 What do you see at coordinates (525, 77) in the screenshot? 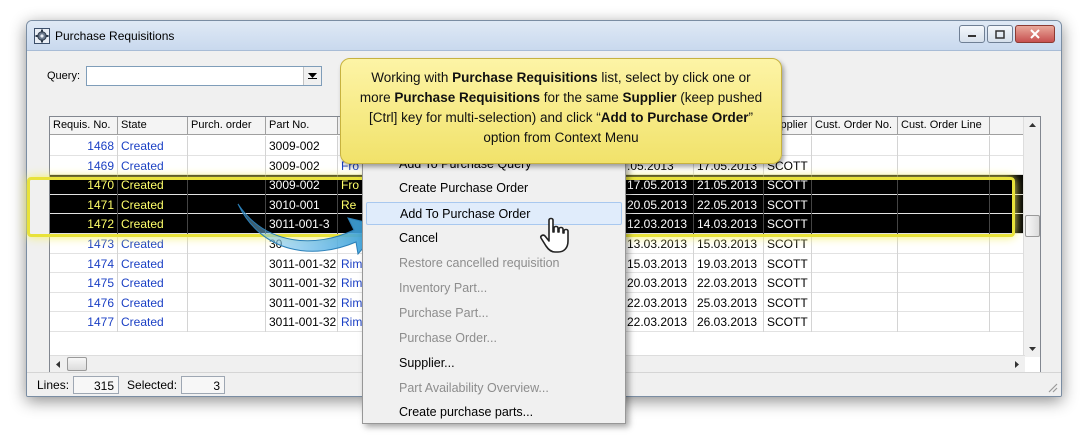
I see `callout-bold-1: Purchase Requisitions` at bounding box center [525, 77].